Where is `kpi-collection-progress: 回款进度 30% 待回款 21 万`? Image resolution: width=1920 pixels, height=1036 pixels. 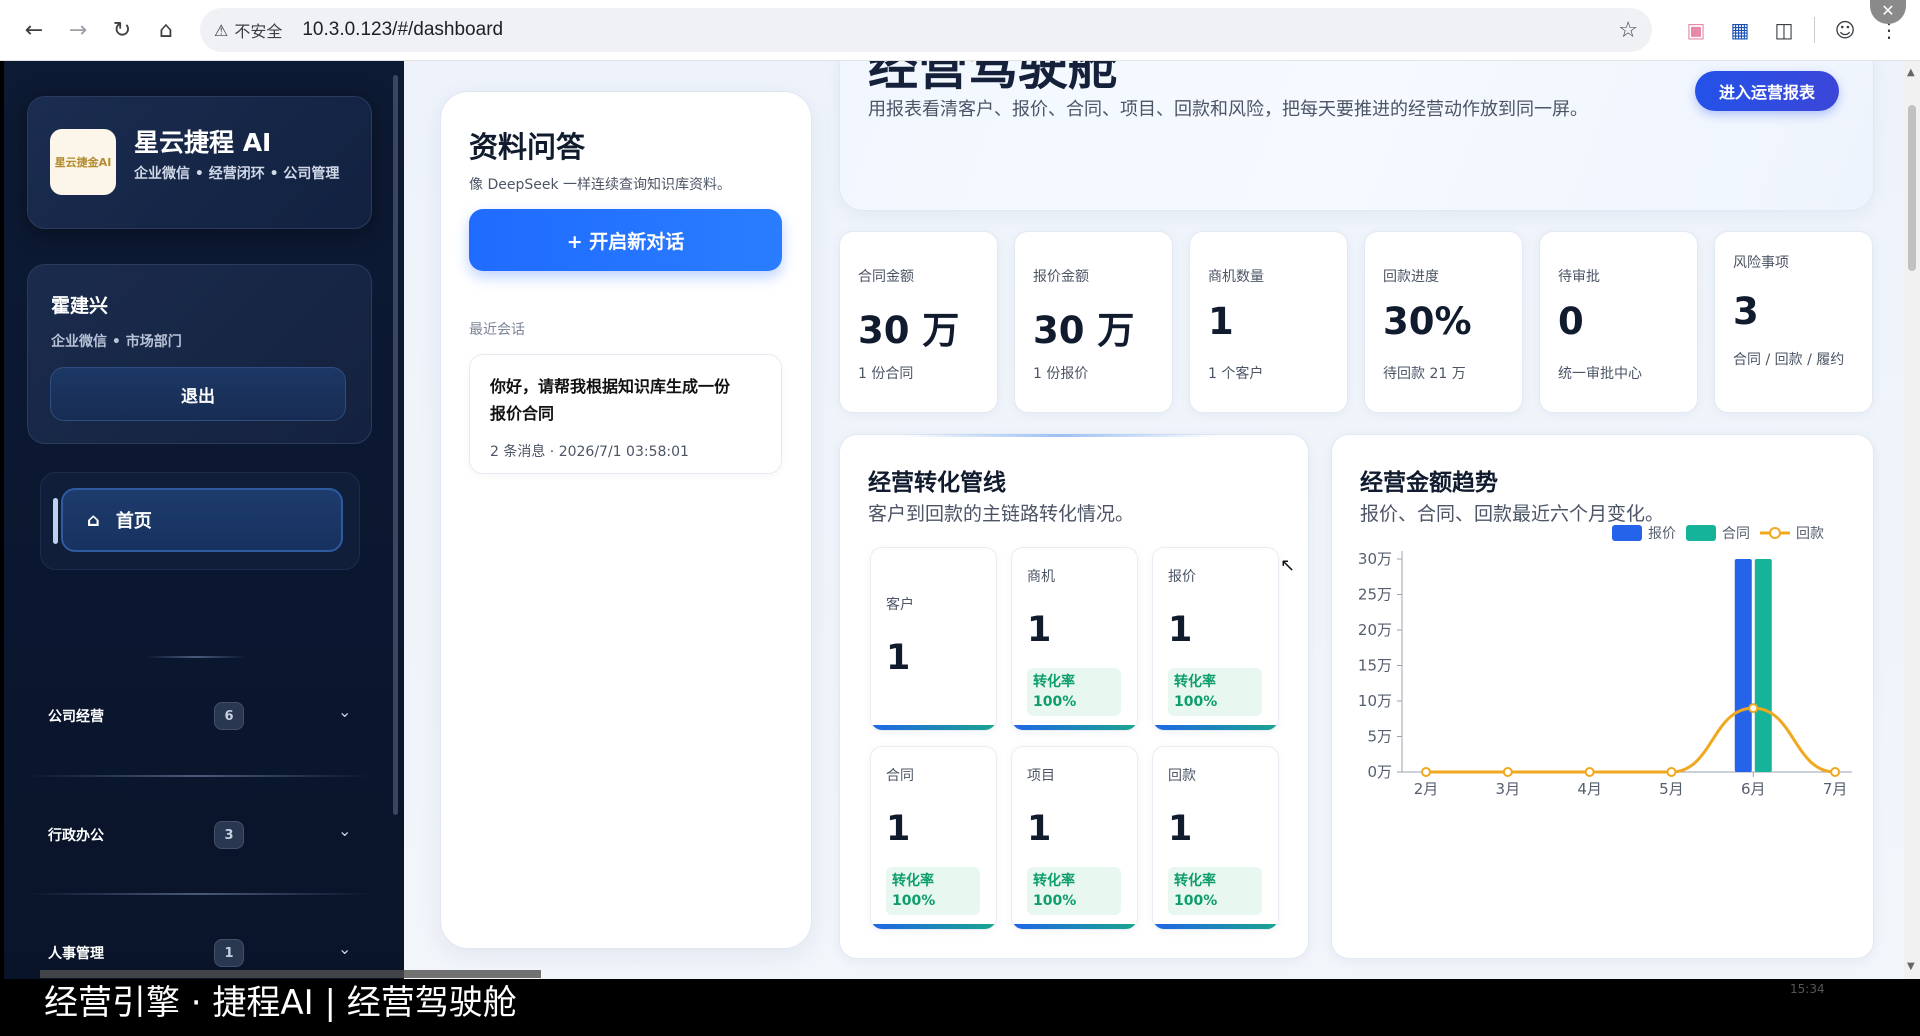 kpi-collection-progress: 回款进度 30% 待回款 21 万 is located at coordinates (1443, 322).